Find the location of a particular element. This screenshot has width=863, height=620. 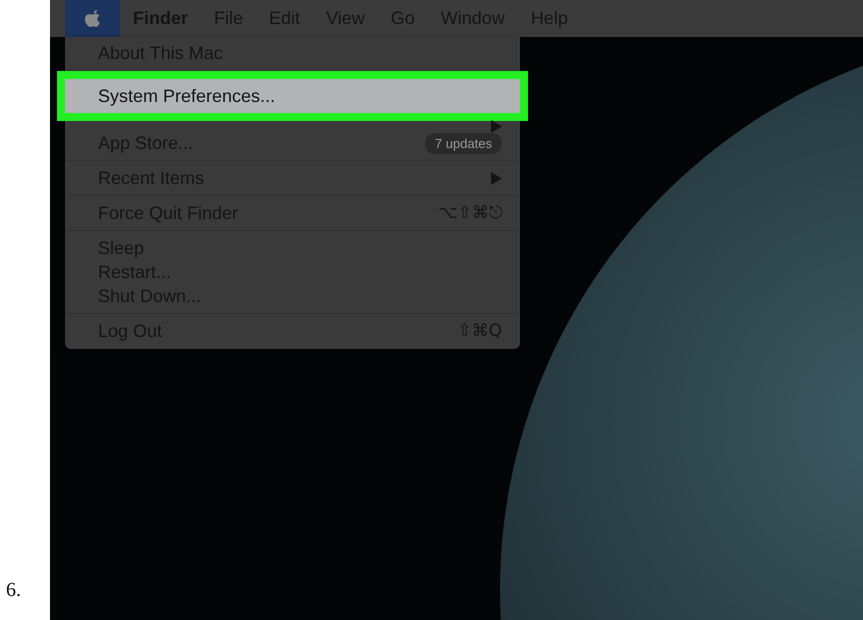

updates-badge: 7 updates is located at coordinates (463, 143).